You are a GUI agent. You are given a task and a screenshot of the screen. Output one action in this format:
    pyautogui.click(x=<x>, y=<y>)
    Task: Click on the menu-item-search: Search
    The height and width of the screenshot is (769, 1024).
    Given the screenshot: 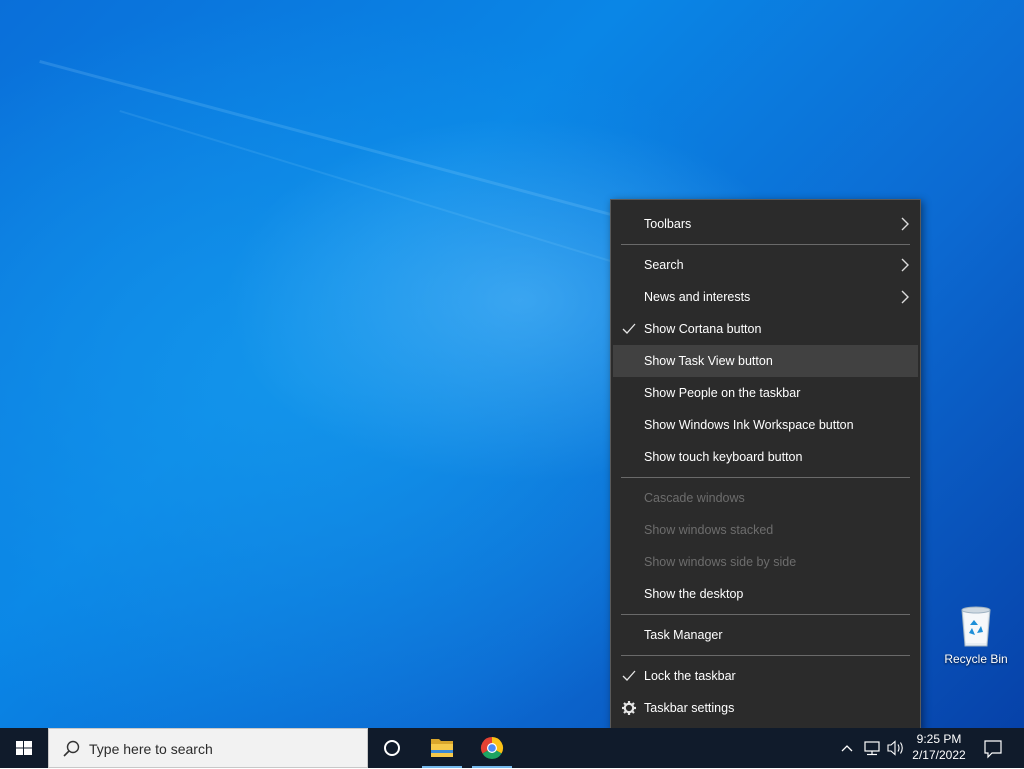 What is the action you would take?
    pyautogui.click(x=765, y=265)
    